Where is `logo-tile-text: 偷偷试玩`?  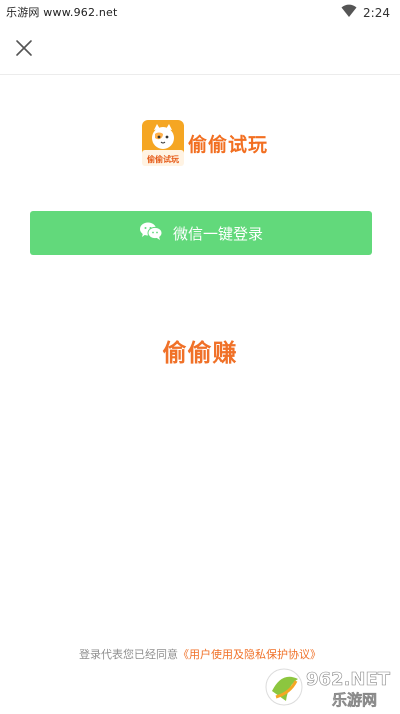
logo-tile-text: 偷偷试玩 is located at coordinates (163, 159).